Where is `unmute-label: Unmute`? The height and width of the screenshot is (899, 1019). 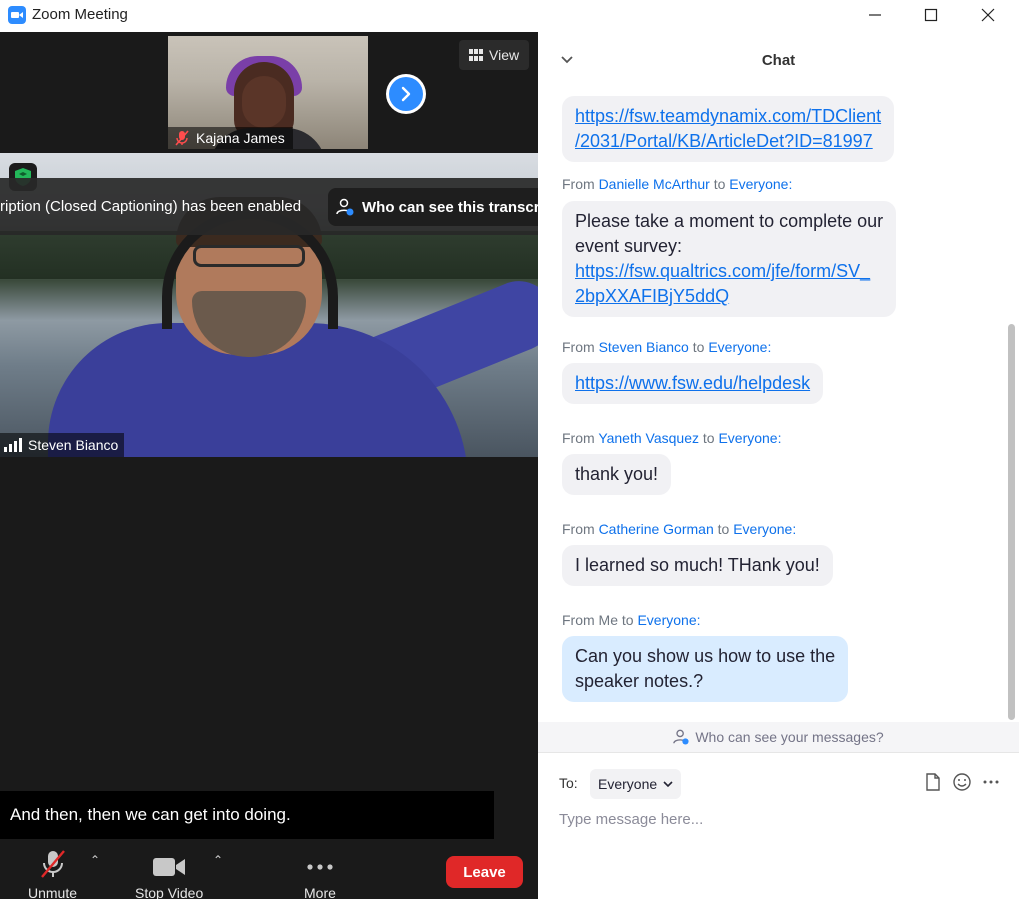 unmute-label: Unmute is located at coordinates (53, 892).